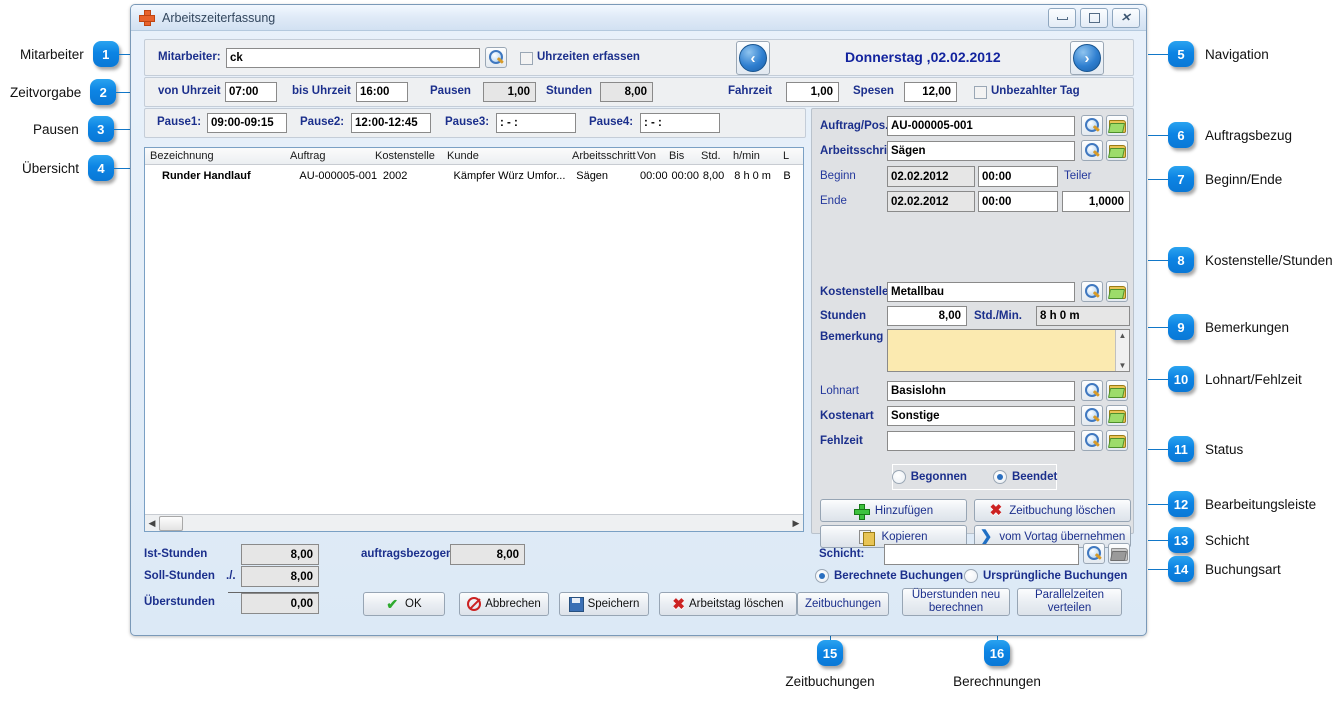 Image resolution: width=1339 pixels, height=706 pixels. I want to click on order-open-button, so click(1117, 125).